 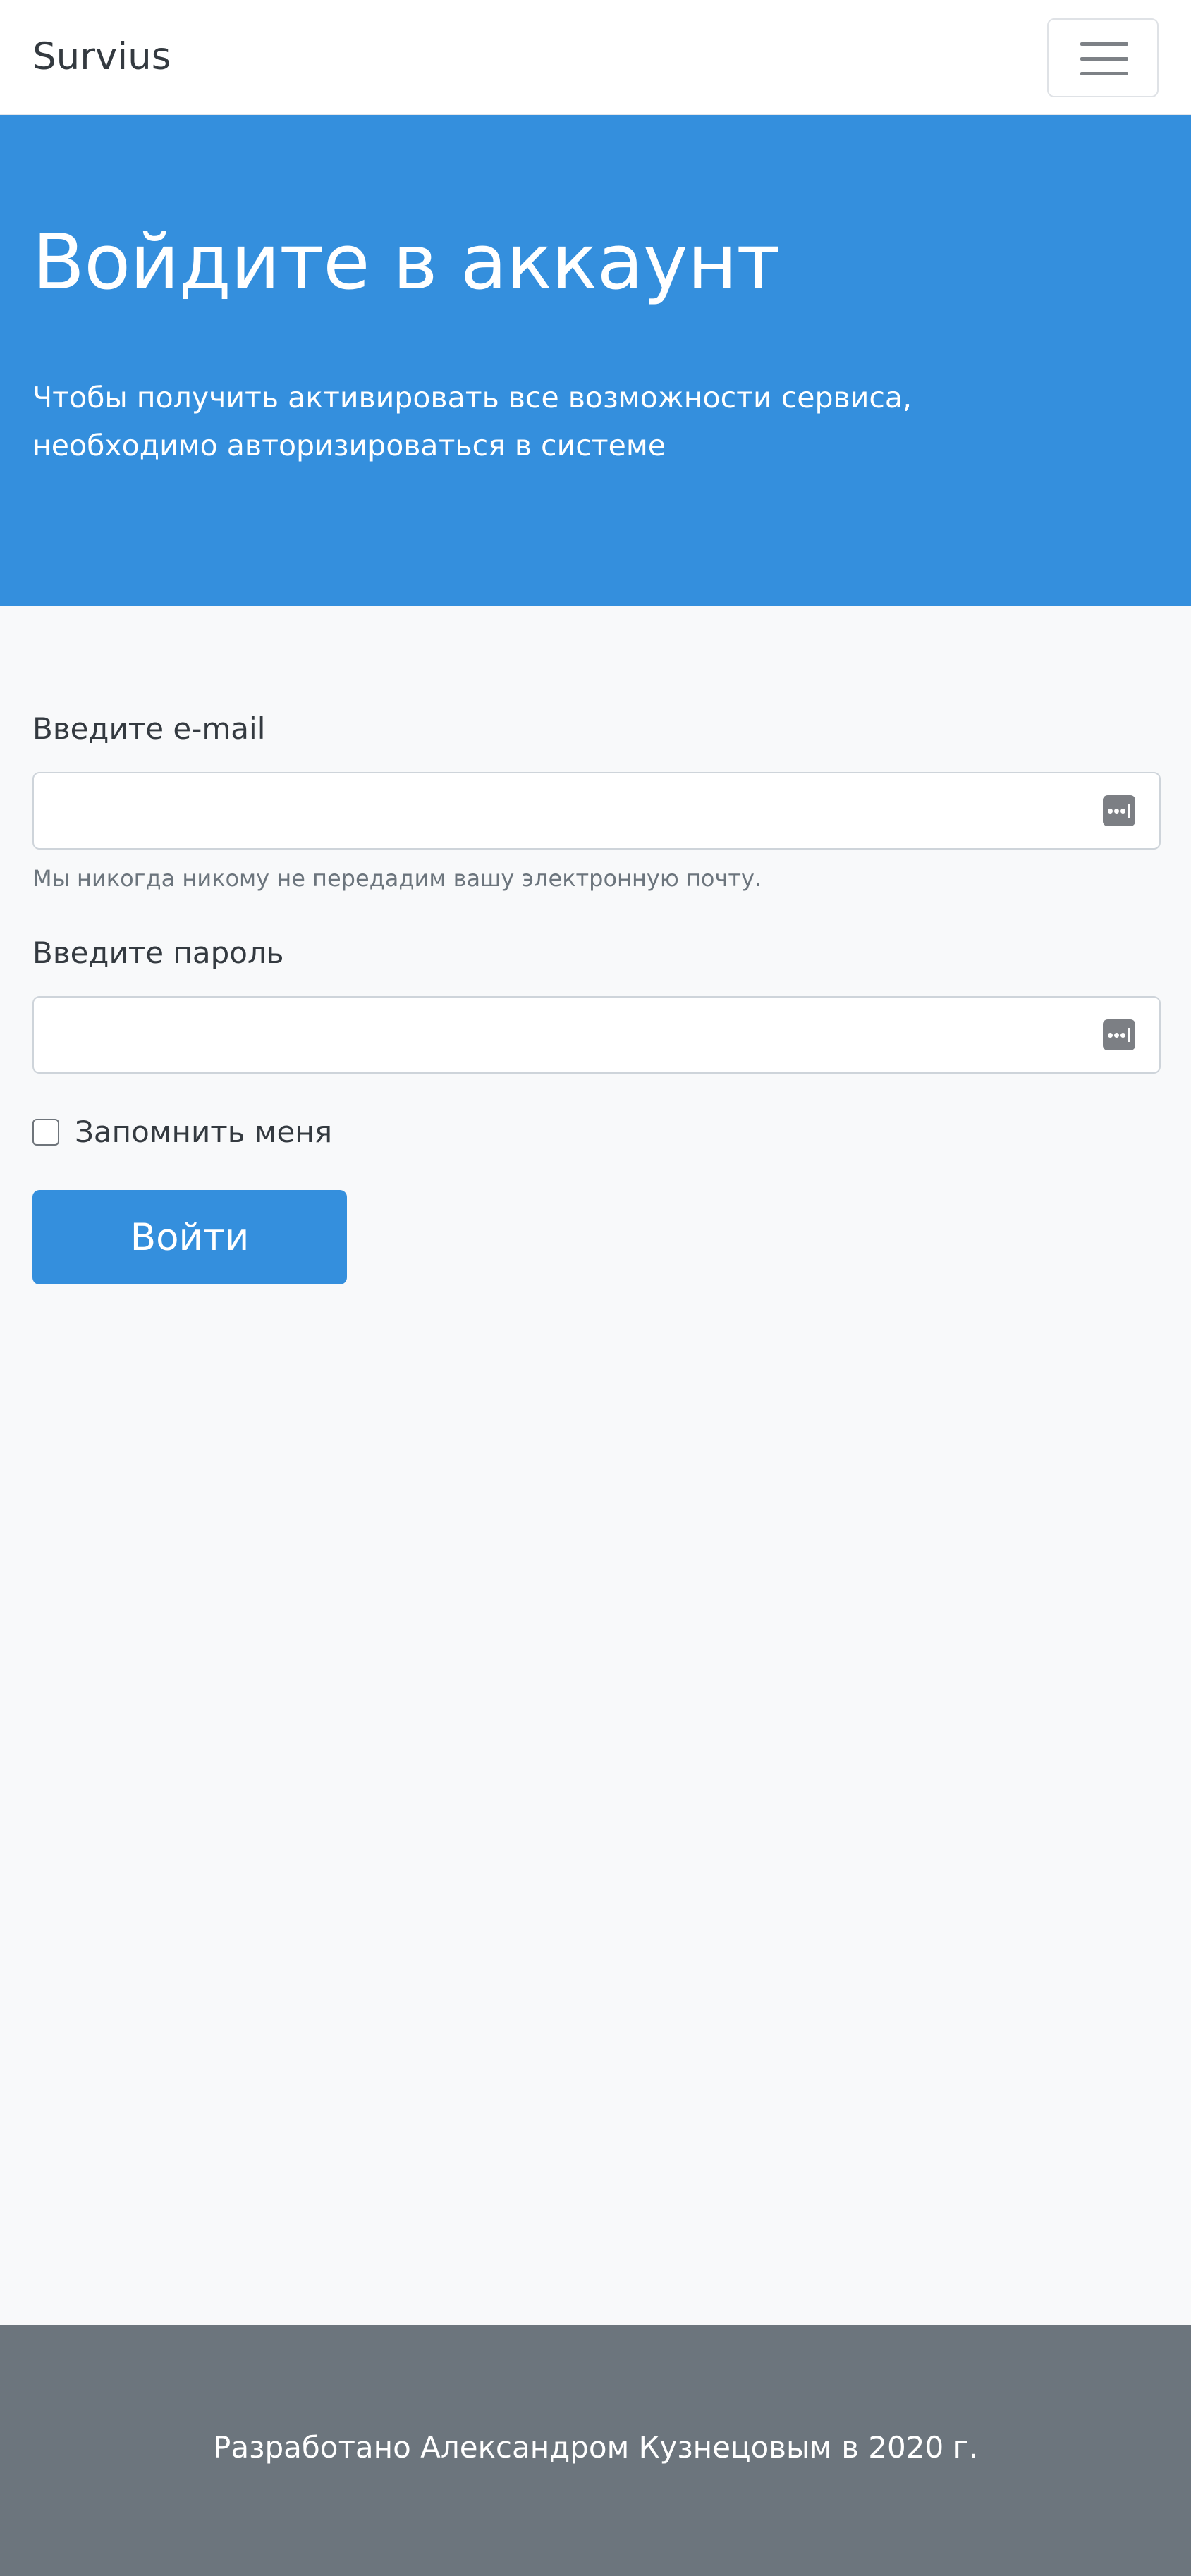 What do you see at coordinates (596, 811) in the screenshot?
I see `email-field` at bounding box center [596, 811].